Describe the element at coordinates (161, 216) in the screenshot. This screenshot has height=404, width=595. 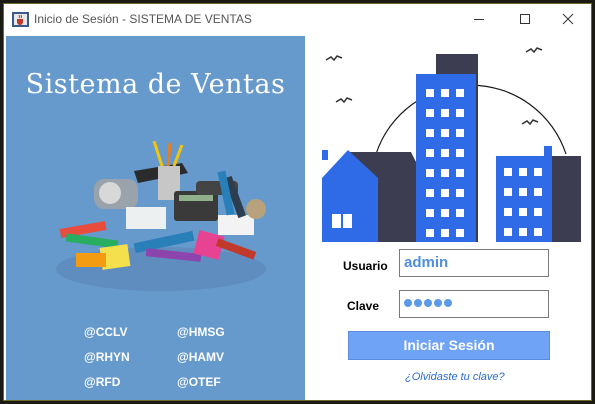
I see `office-supplies-image` at that location.